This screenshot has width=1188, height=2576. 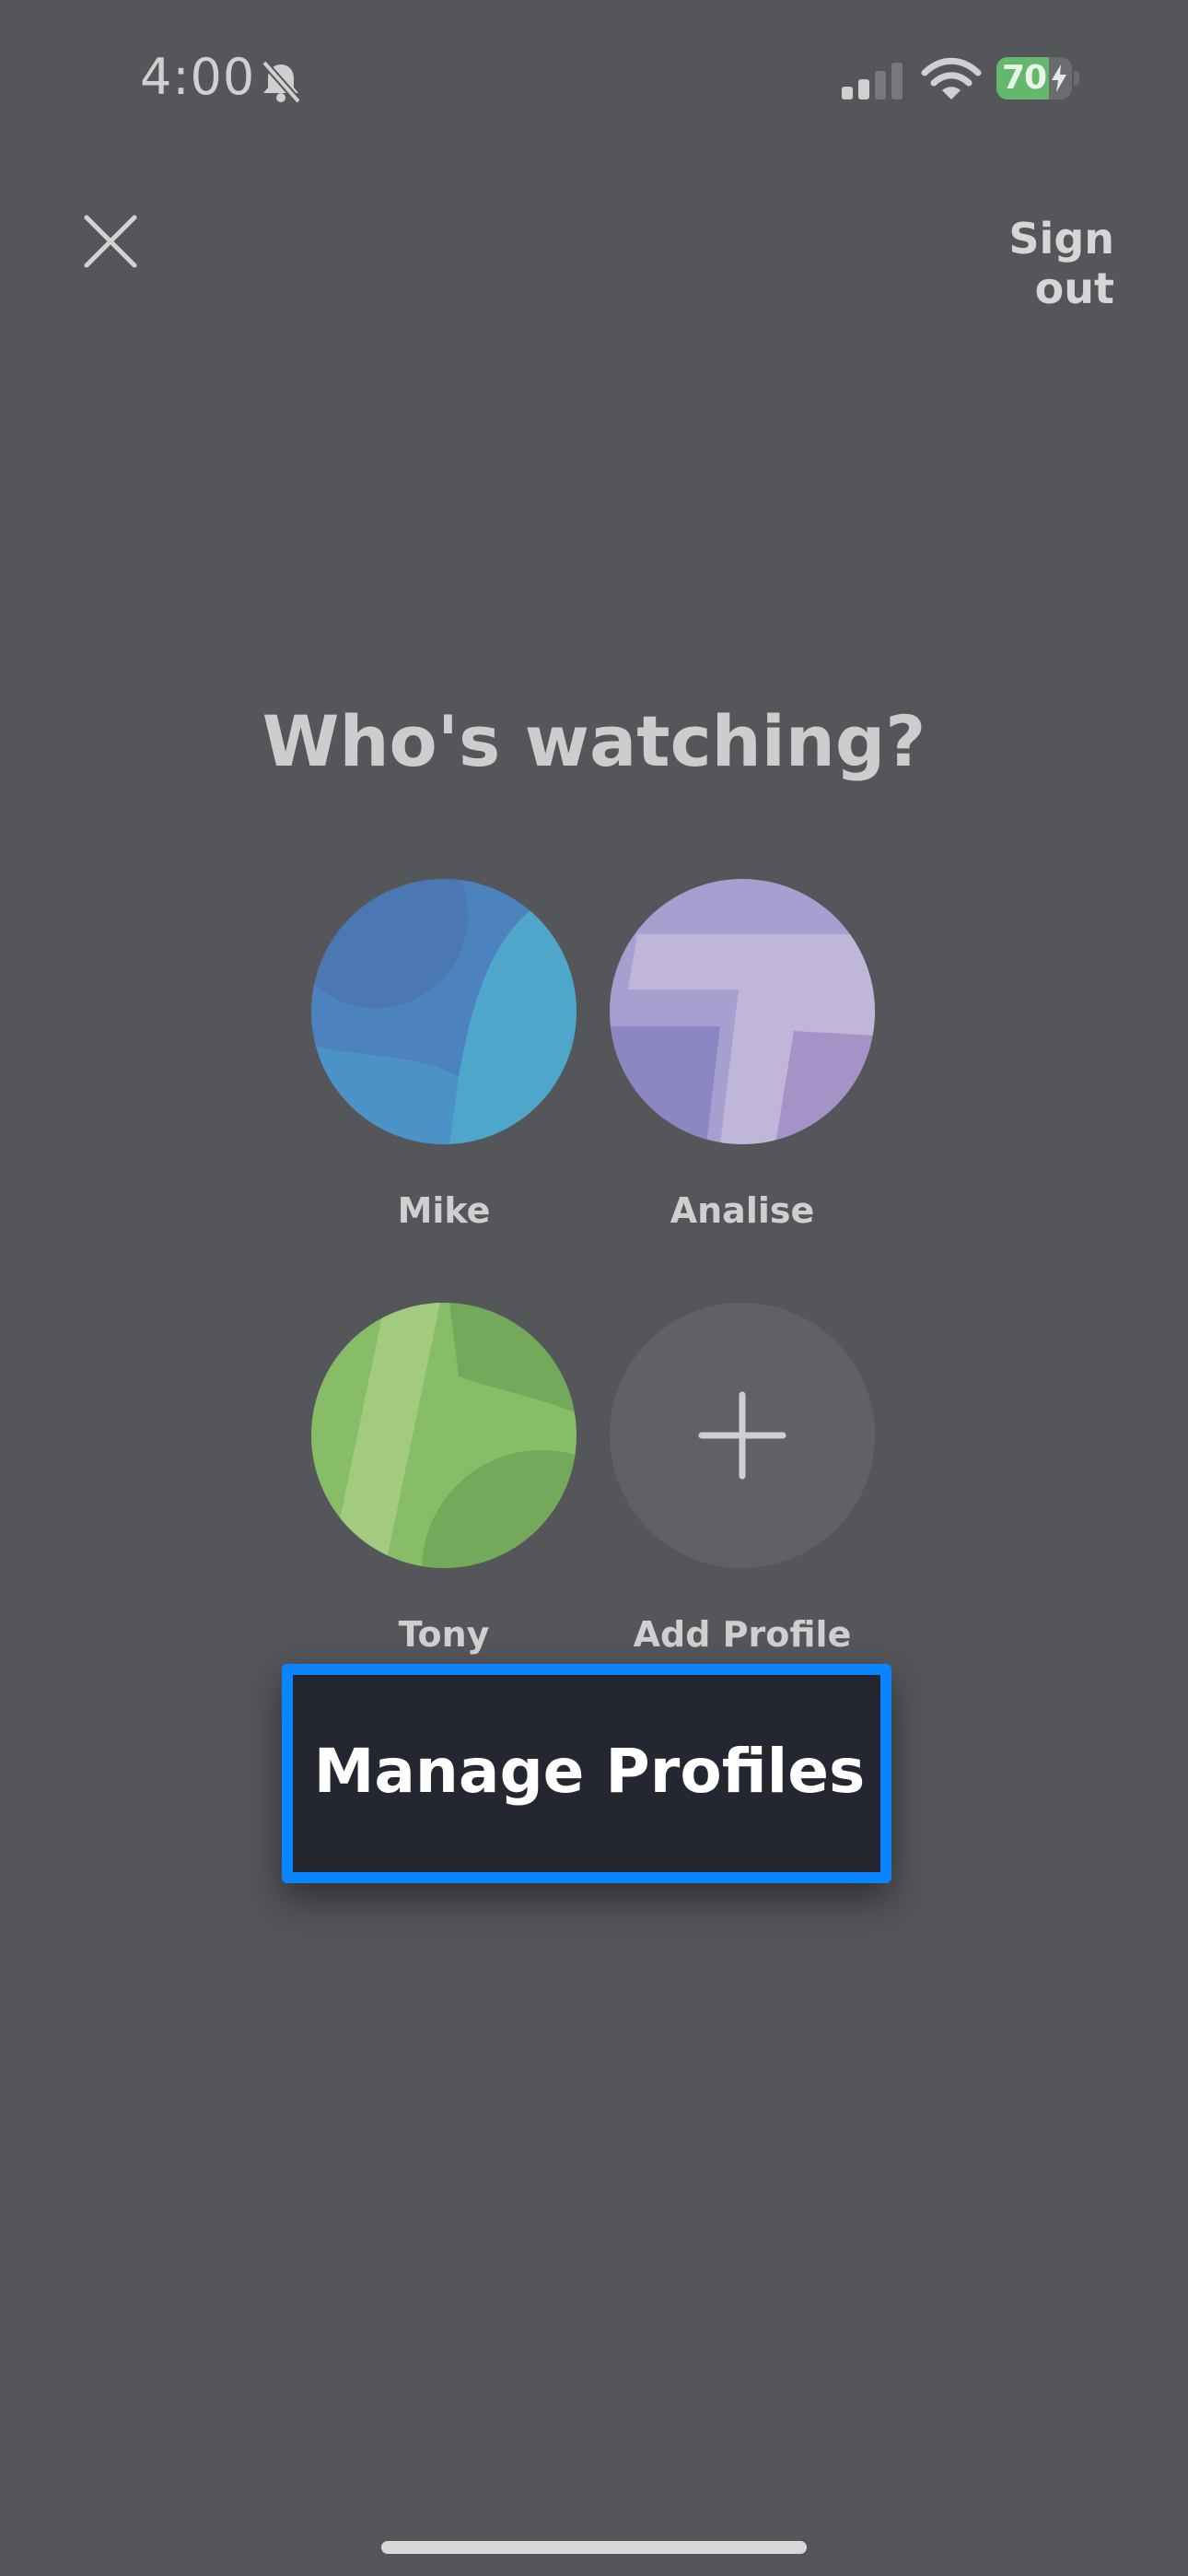 What do you see at coordinates (742, 1634) in the screenshot?
I see `add-profile-label: Add Profile` at bounding box center [742, 1634].